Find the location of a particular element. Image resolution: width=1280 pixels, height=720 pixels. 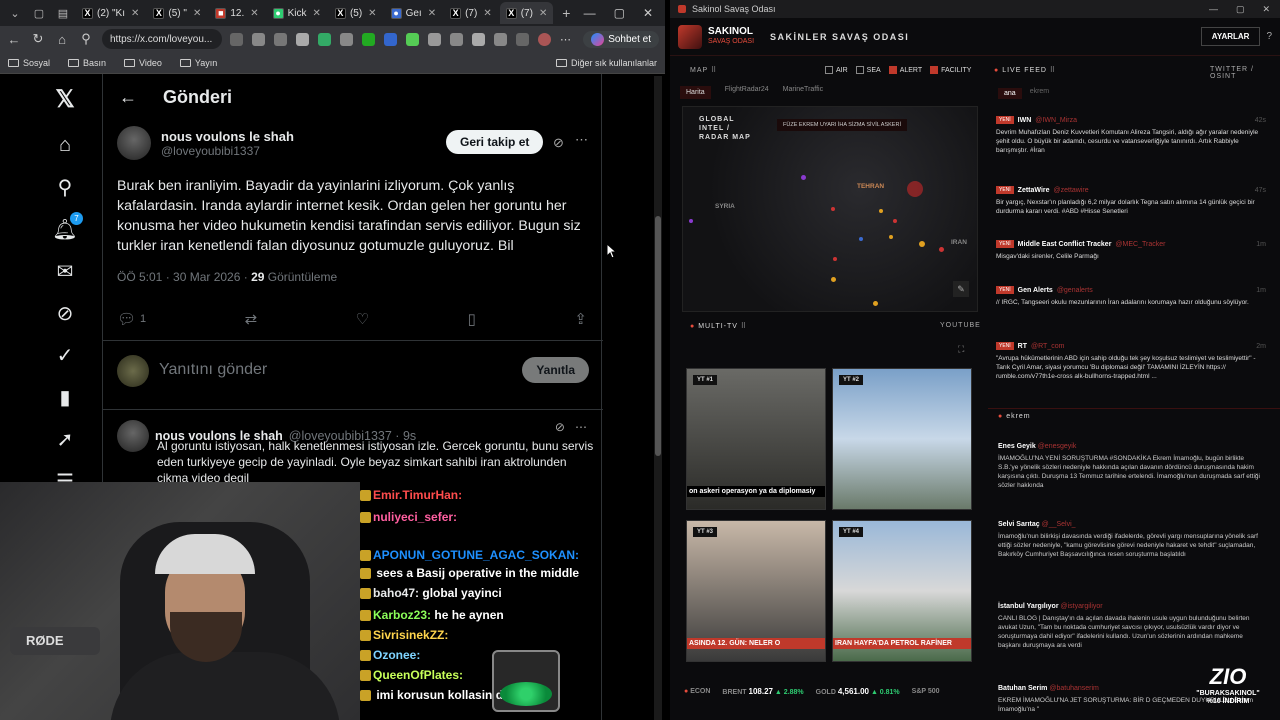

more-icon: ⋯ is located at coordinates (565, 39).